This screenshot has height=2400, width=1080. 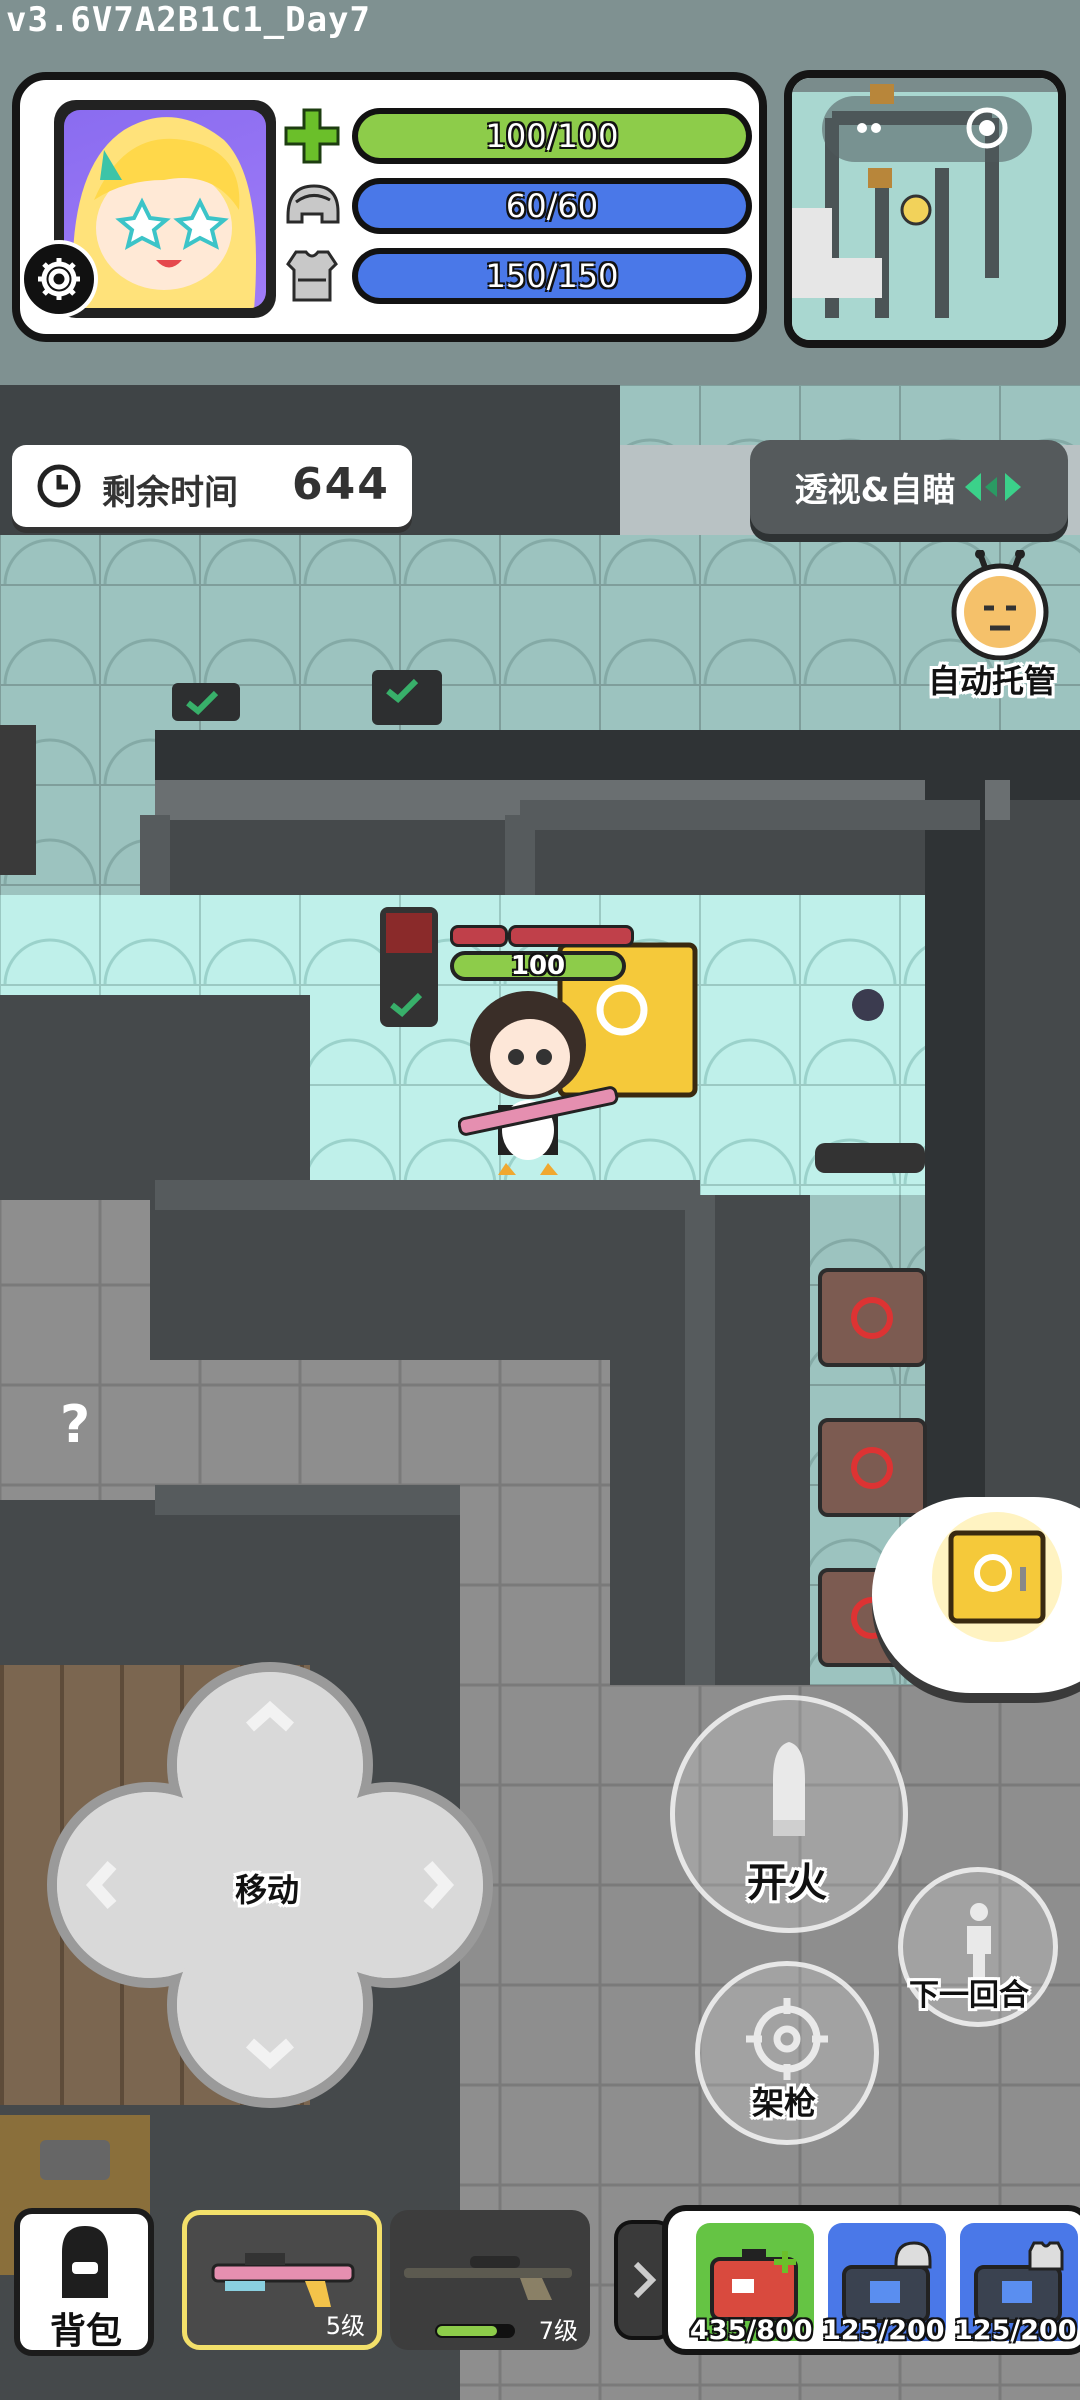 What do you see at coordinates (887, 2282) in the screenshot?
I see `helmet-repair-bag-icon` at bounding box center [887, 2282].